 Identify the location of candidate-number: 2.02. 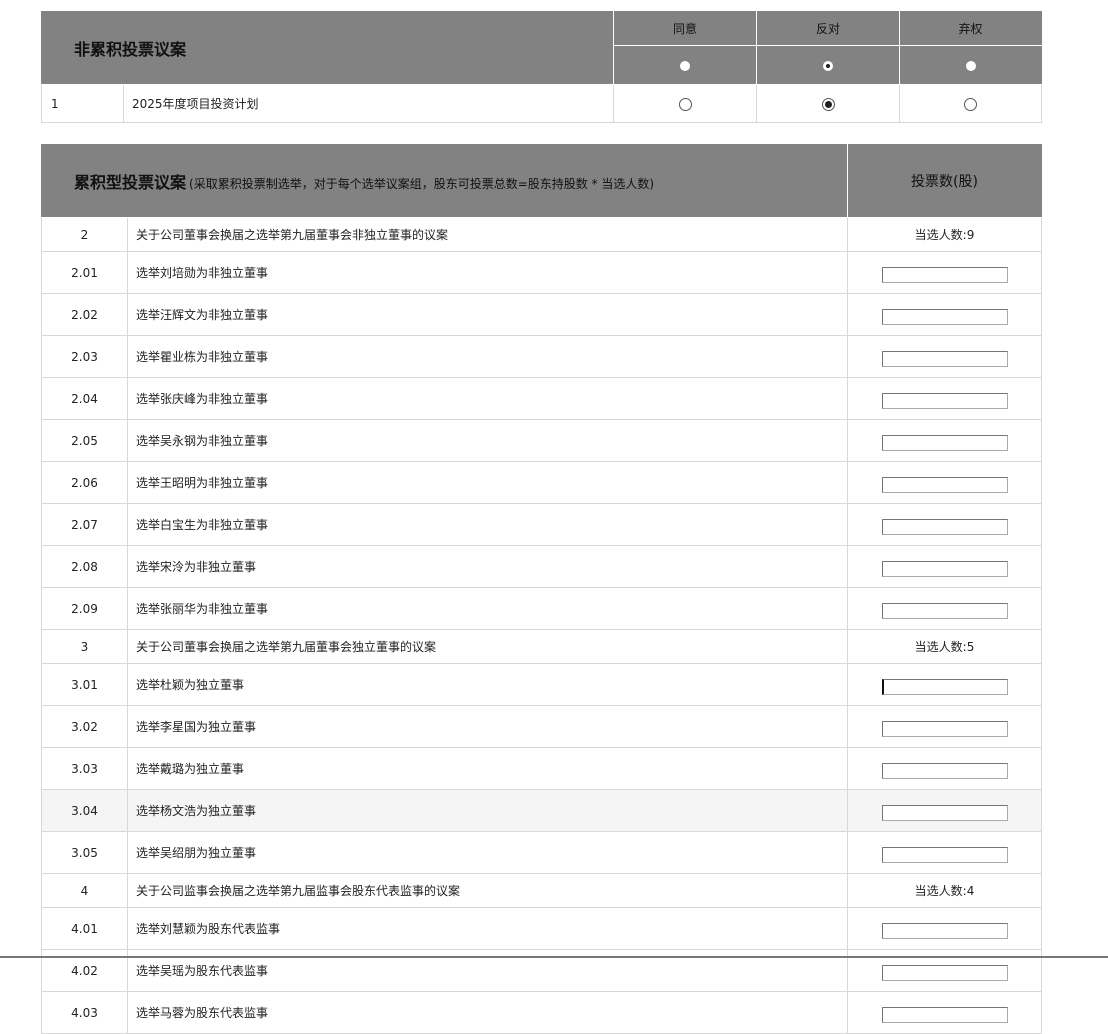
(84, 314).